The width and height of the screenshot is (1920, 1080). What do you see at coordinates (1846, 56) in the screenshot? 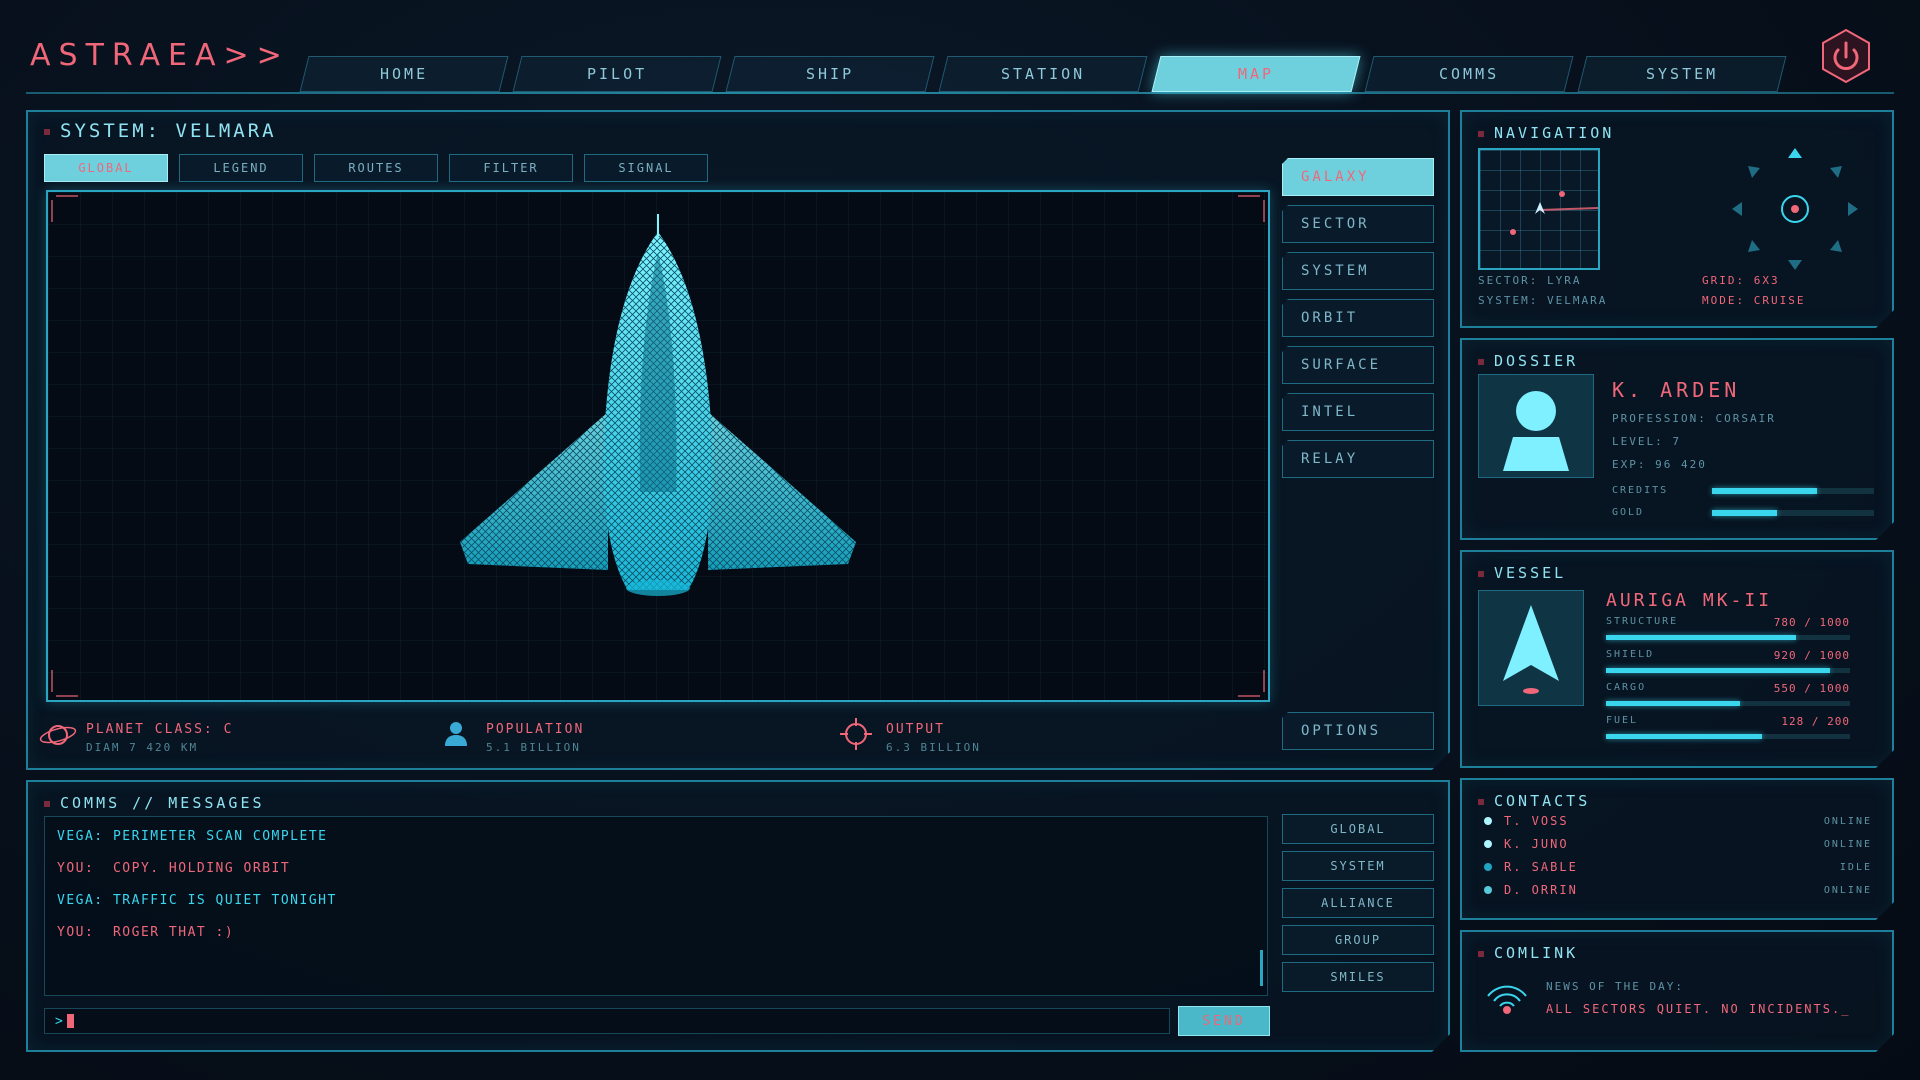
I see `power-button` at bounding box center [1846, 56].